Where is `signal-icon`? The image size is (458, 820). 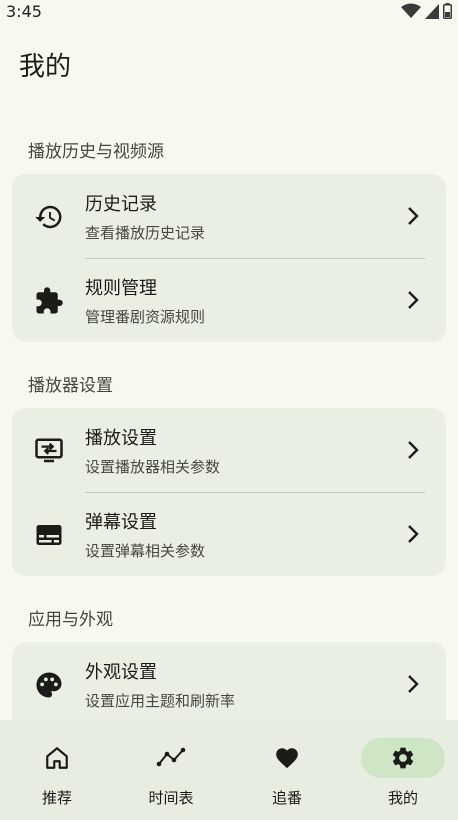
signal-icon is located at coordinates (432, 11).